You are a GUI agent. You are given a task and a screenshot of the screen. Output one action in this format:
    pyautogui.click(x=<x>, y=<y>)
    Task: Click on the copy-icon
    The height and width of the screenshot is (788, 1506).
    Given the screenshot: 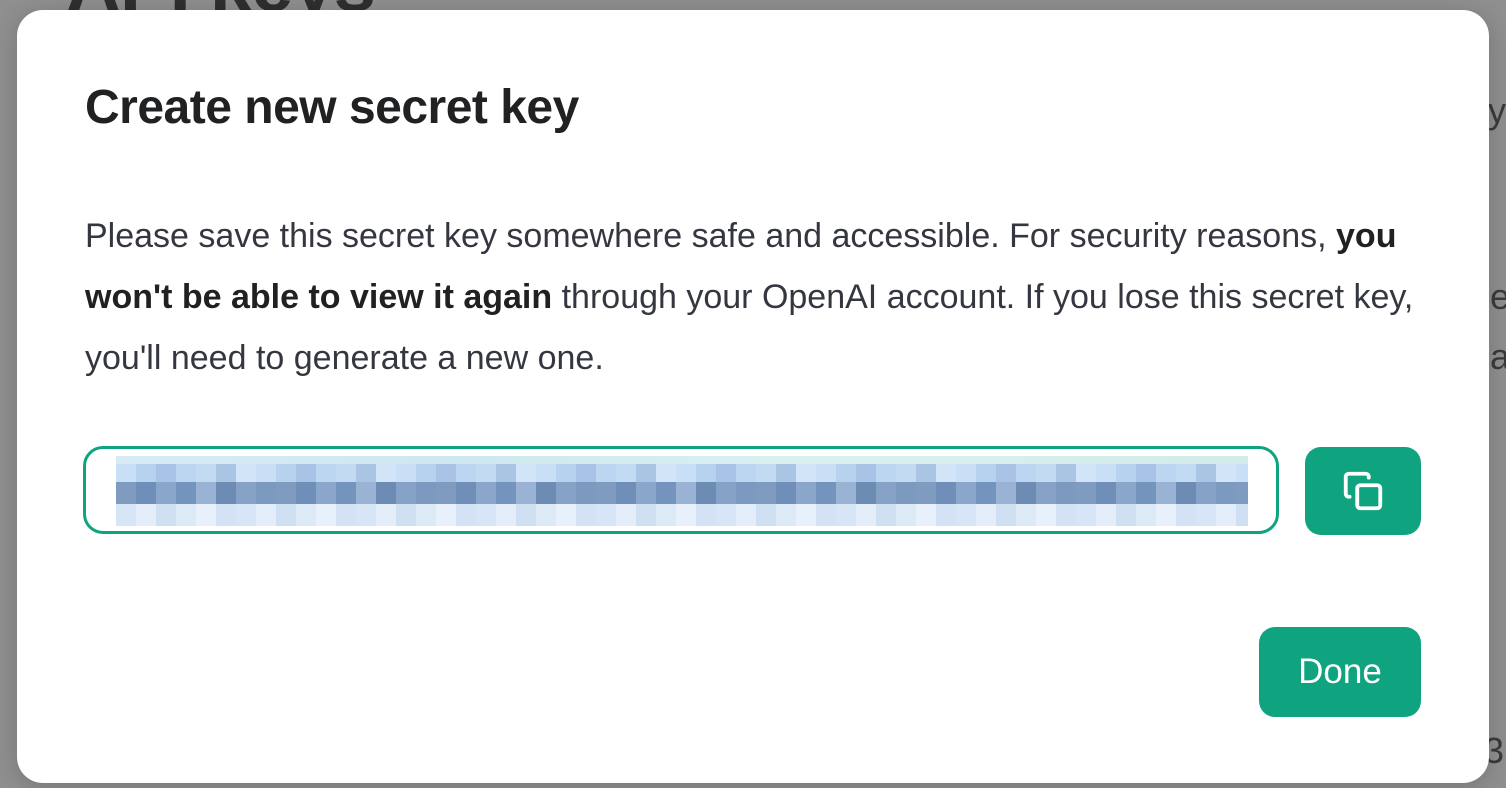 What is the action you would take?
    pyautogui.click(x=1363, y=491)
    